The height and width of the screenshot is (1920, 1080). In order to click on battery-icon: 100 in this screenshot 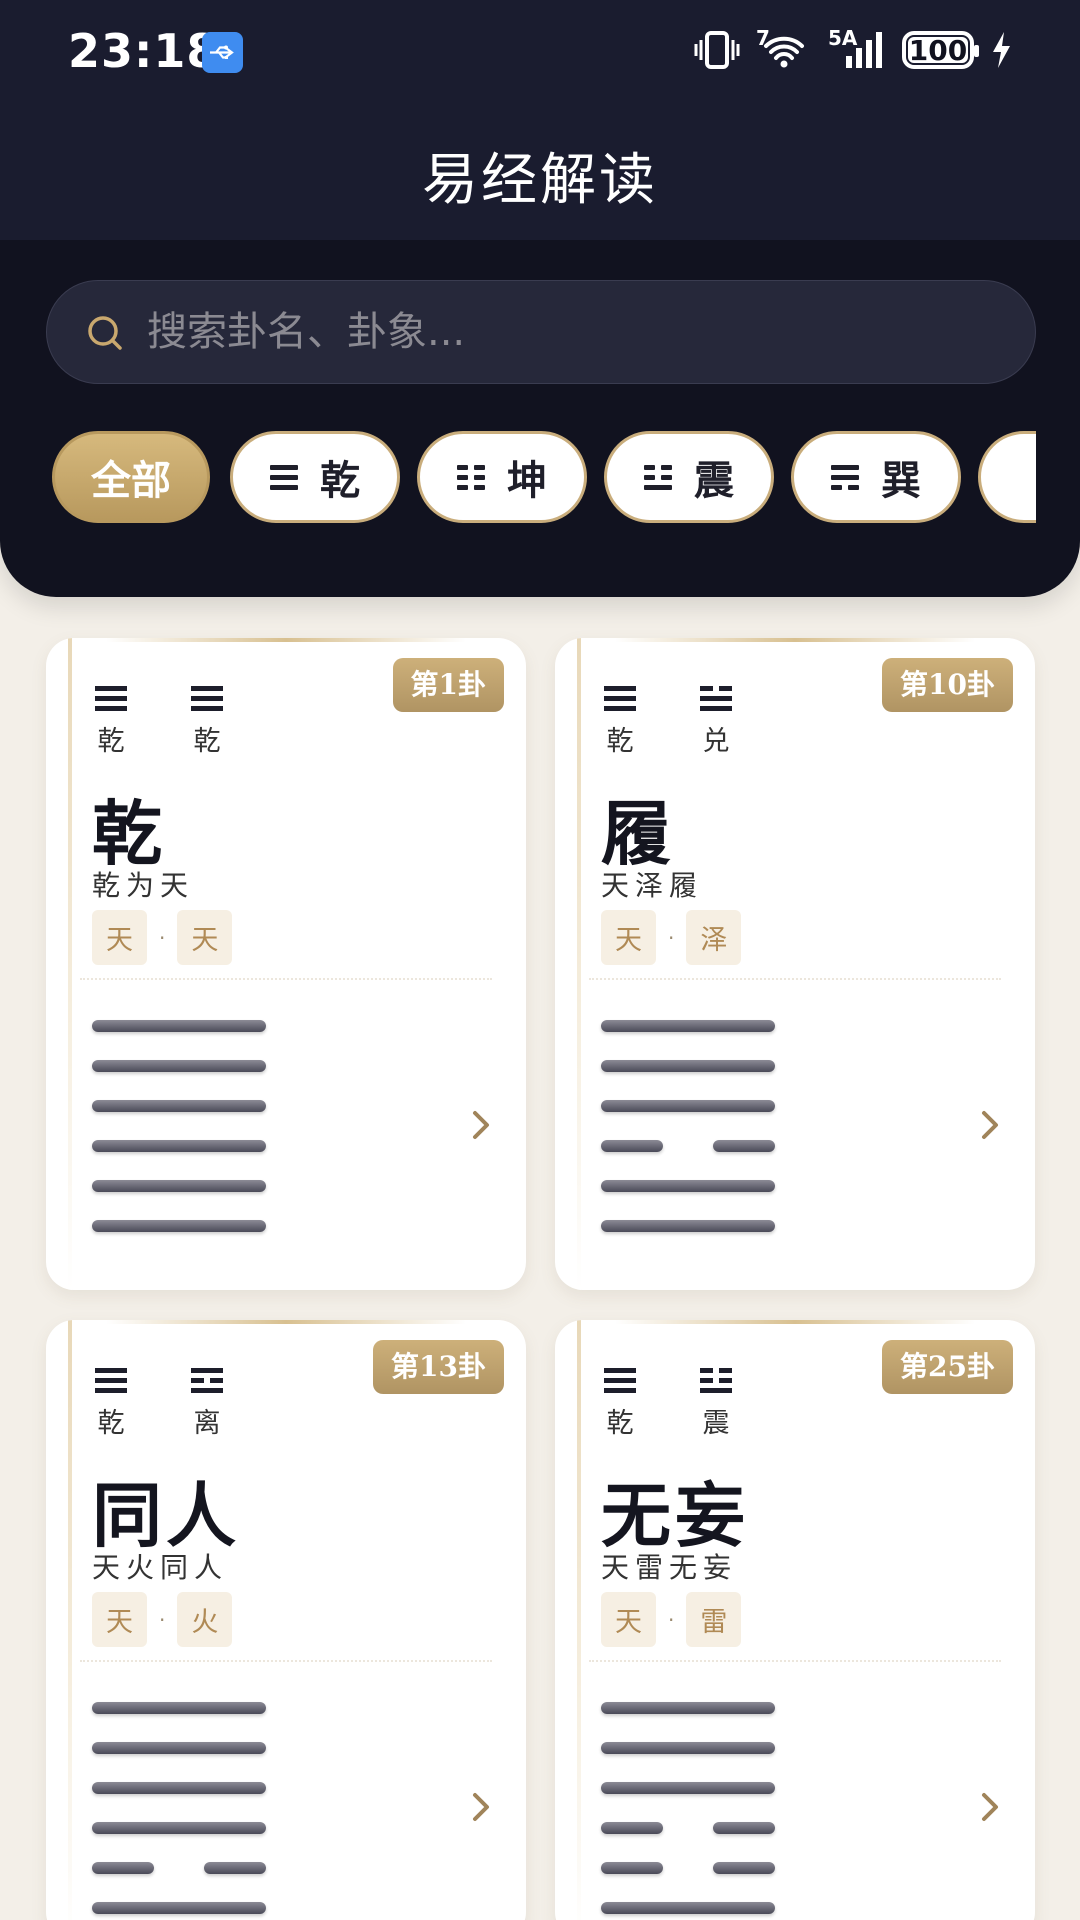, I will do `click(940, 50)`.